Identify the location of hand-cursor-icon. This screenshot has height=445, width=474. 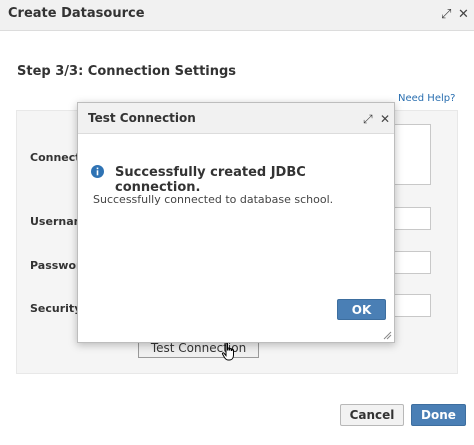
(227, 351).